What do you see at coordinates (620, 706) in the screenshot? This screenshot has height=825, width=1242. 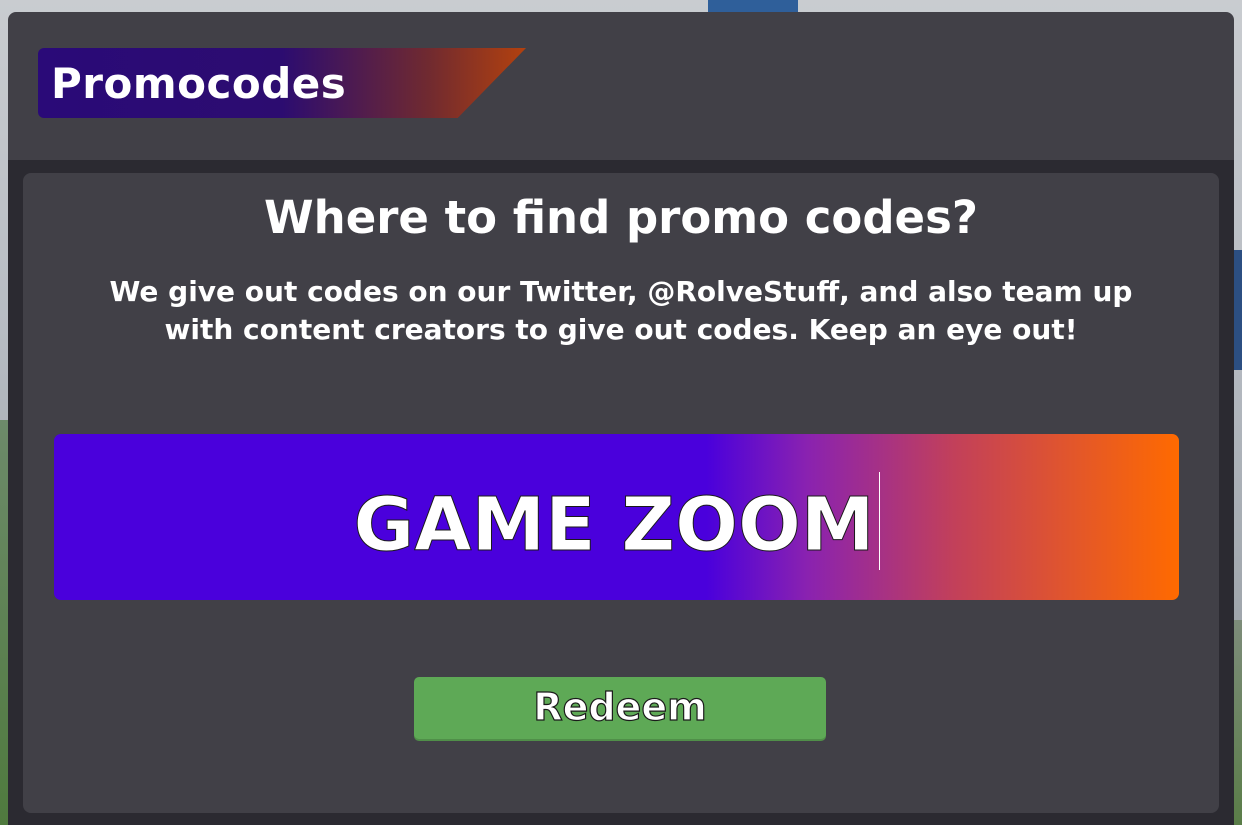 I see `redeem-button-label: Redeem` at bounding box center [620, 706].